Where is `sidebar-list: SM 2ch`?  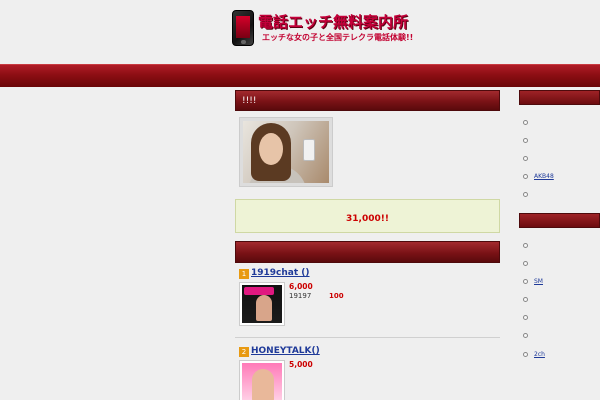
sidebar-list: SM 2ch is located at coordinates (559, 295).